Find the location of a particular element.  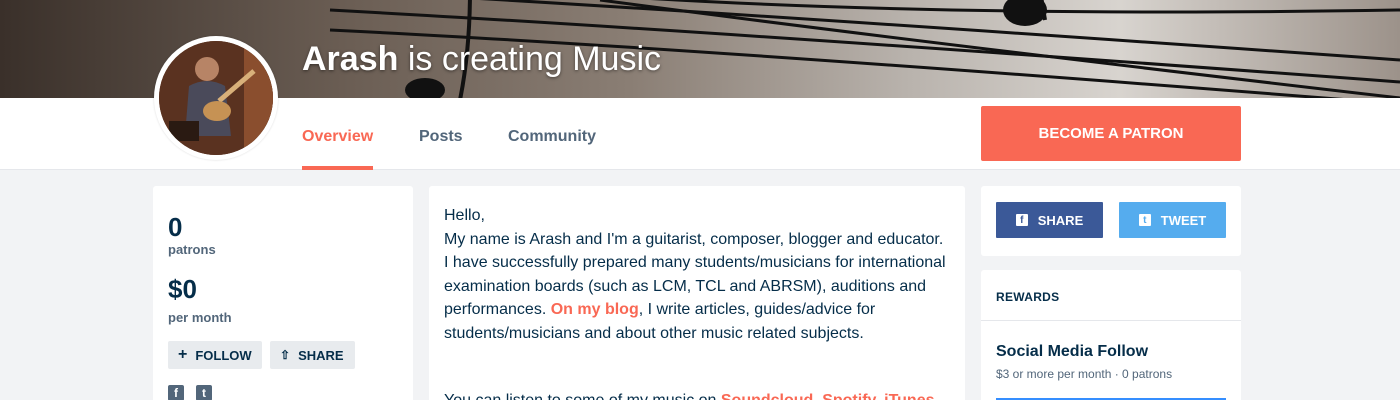

tab-posts: Posts is located at coordinates (441, 137).